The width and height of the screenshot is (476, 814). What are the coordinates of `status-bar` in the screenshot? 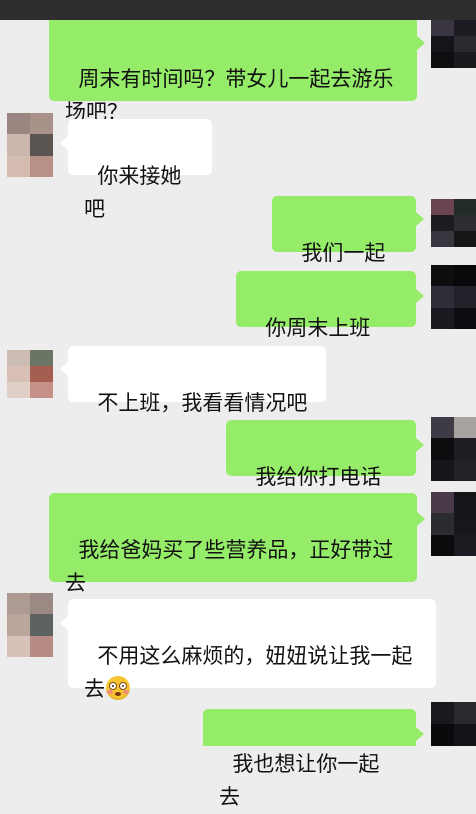 It's located at (238, 10).